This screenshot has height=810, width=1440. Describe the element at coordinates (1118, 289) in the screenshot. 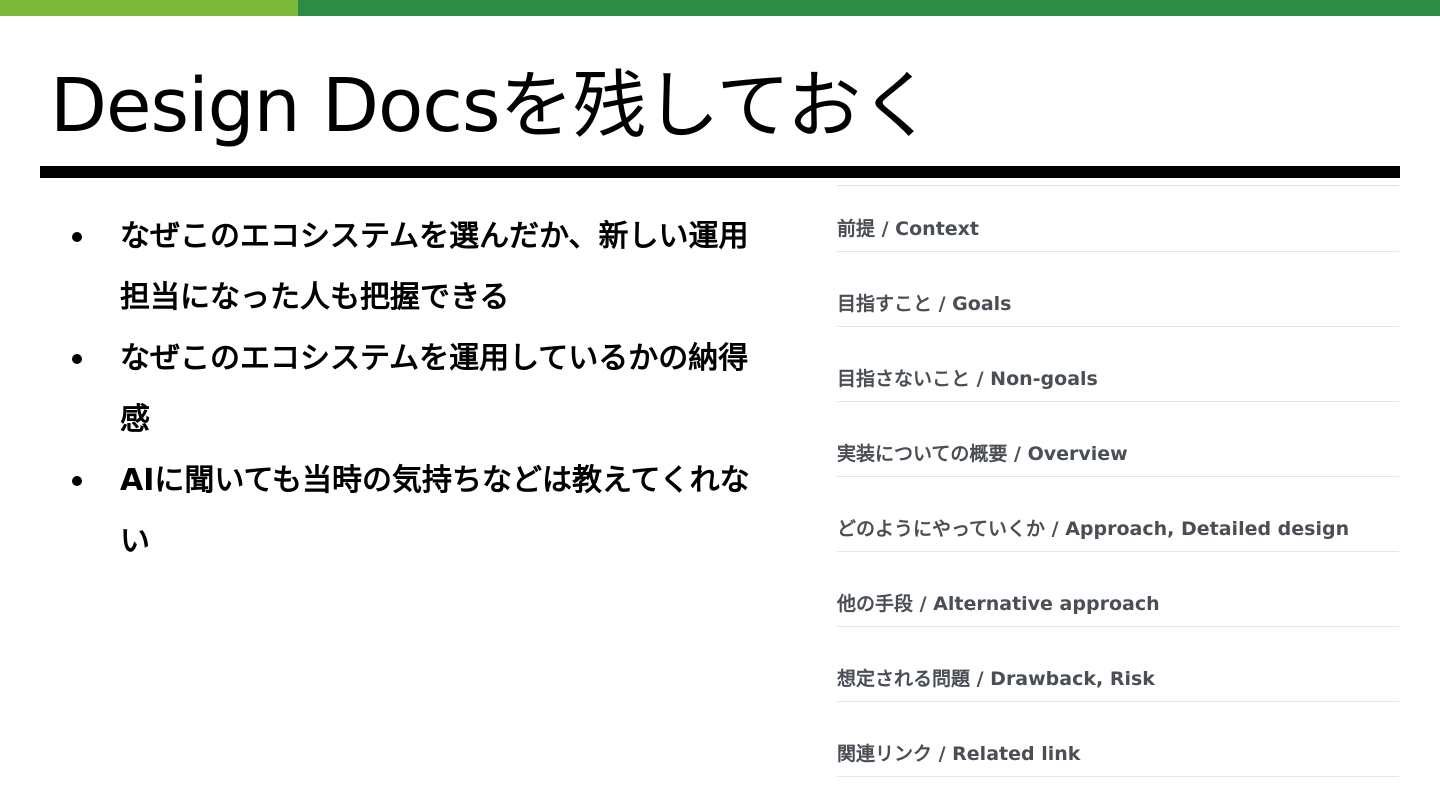

I see `toc-item-goals: 目指すこと / Goals` at that location.